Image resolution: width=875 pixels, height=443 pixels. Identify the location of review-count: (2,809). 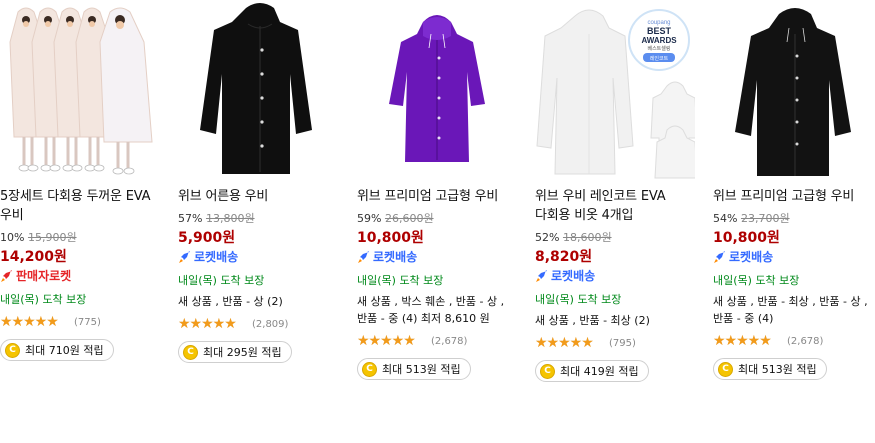
(270, 324).